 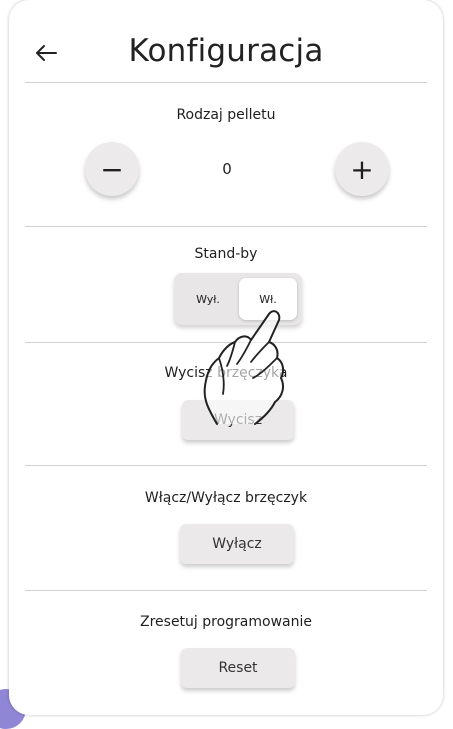 What do you see at coordinates (226, 254) in the screenshot?
I see `standby-label: Stand-by` at bounding box center [226, 254].